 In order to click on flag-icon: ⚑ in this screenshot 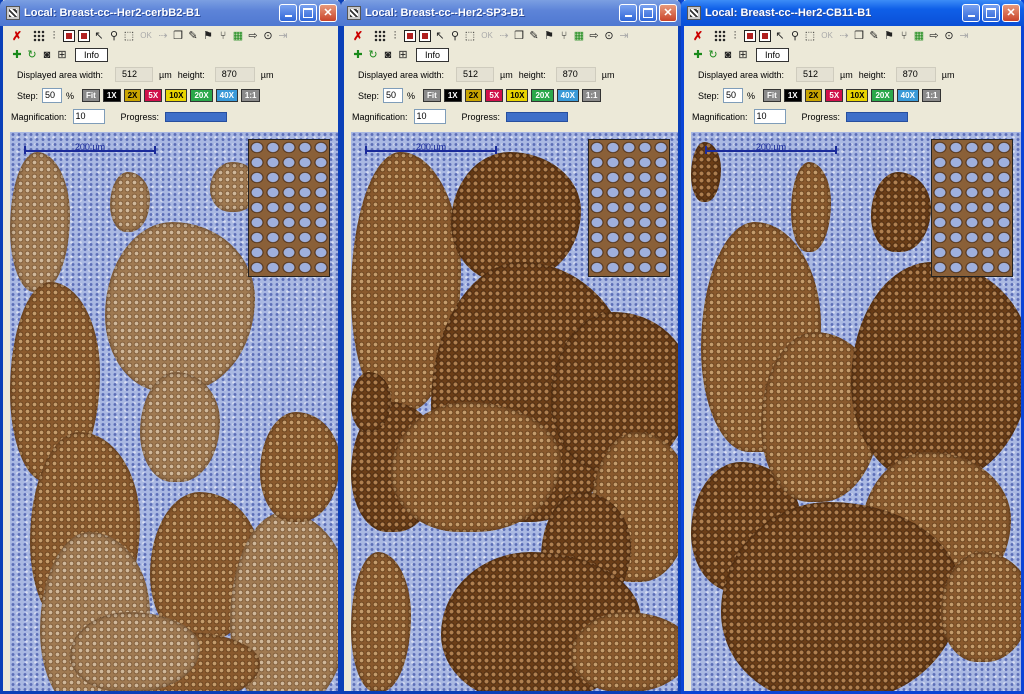, I will do `click(208, 36)`.